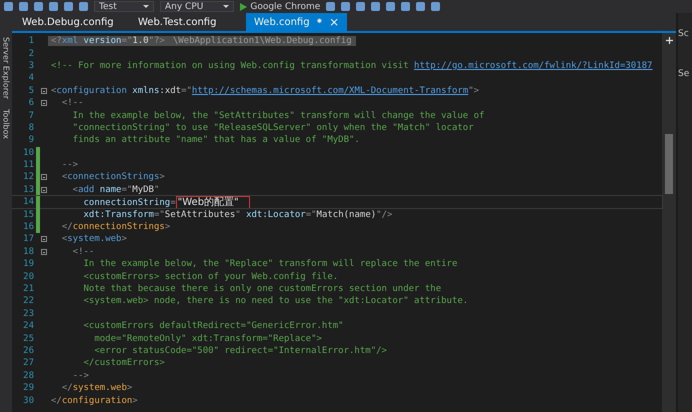 This screenshot has height=412, width=692. I want to click on line-number: 23, so click(28, 313).